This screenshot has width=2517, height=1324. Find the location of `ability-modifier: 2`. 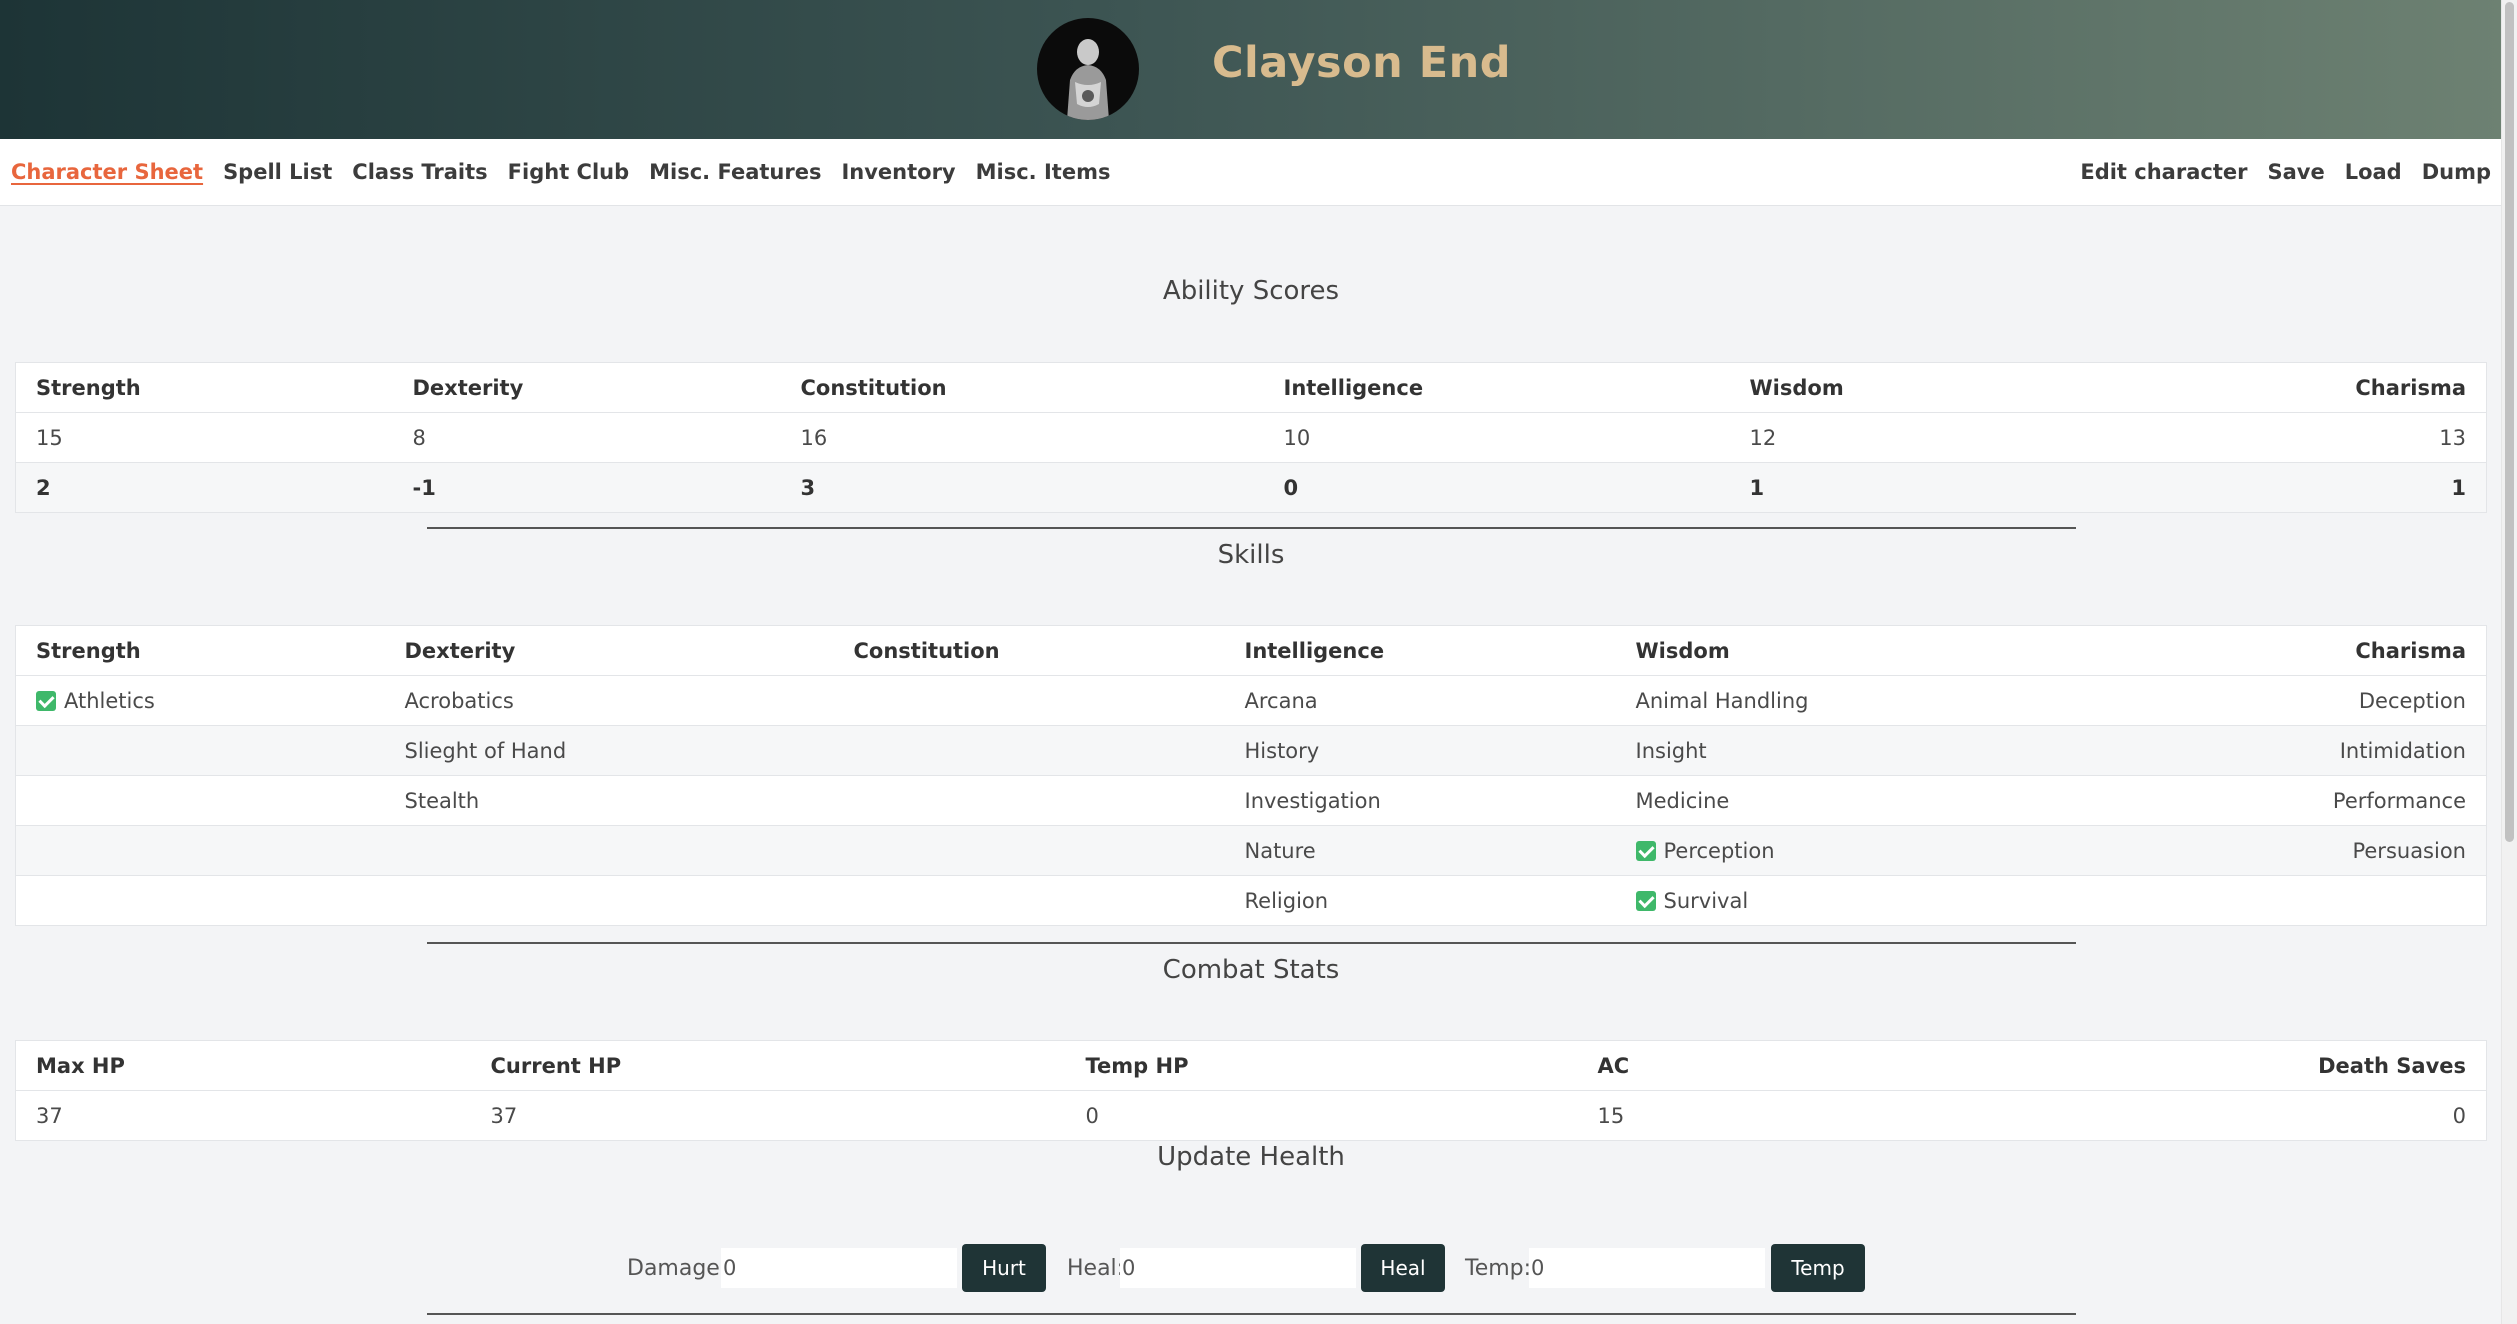

ability-modifier: 2 is located at coordinates (204, 487).